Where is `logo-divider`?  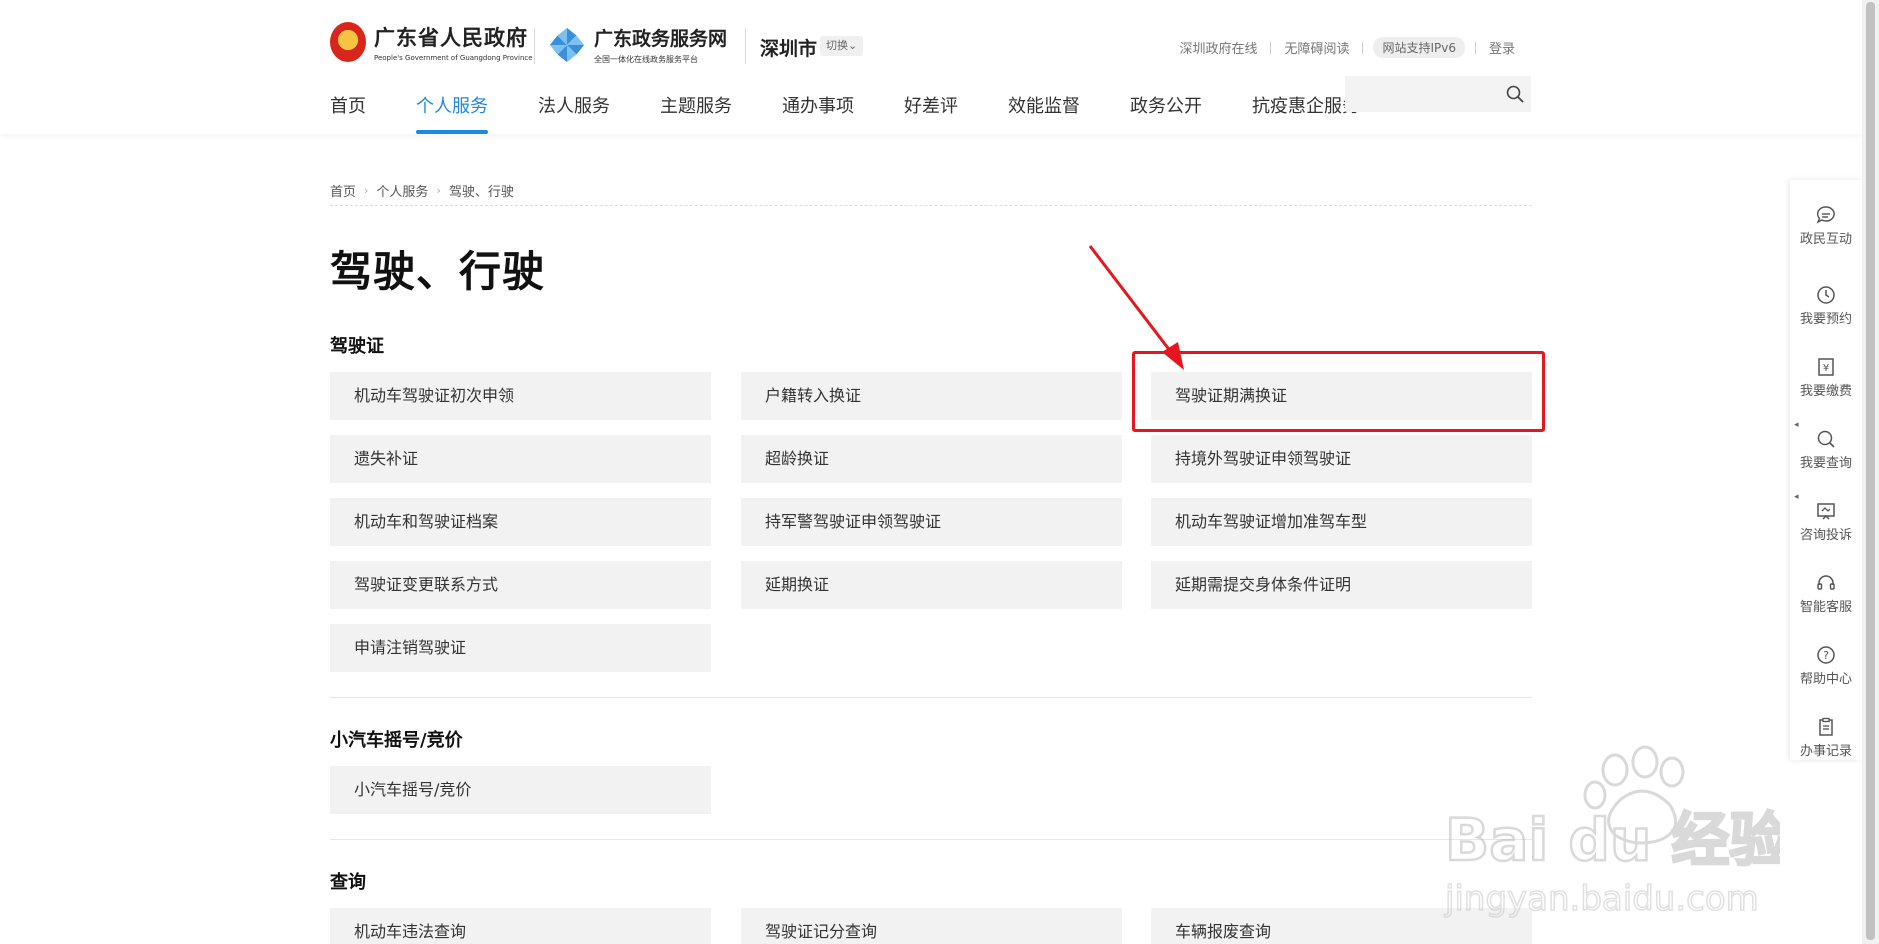 logo-divider is located at coordinates (534, 46).